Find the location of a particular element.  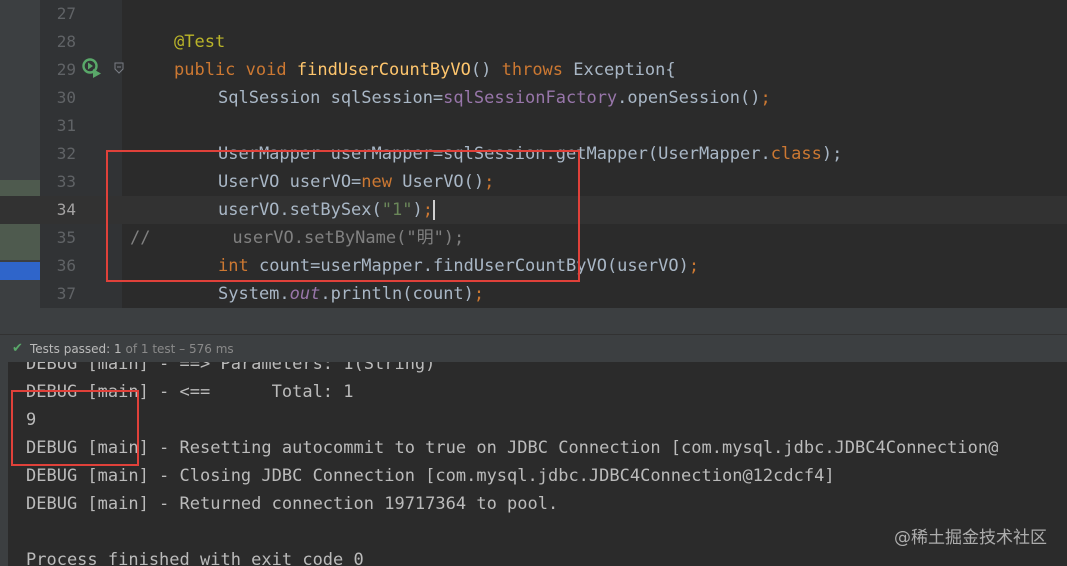

code-line-current: 34 userVO.setBySex("1"); is located at coordinates (533, 210).